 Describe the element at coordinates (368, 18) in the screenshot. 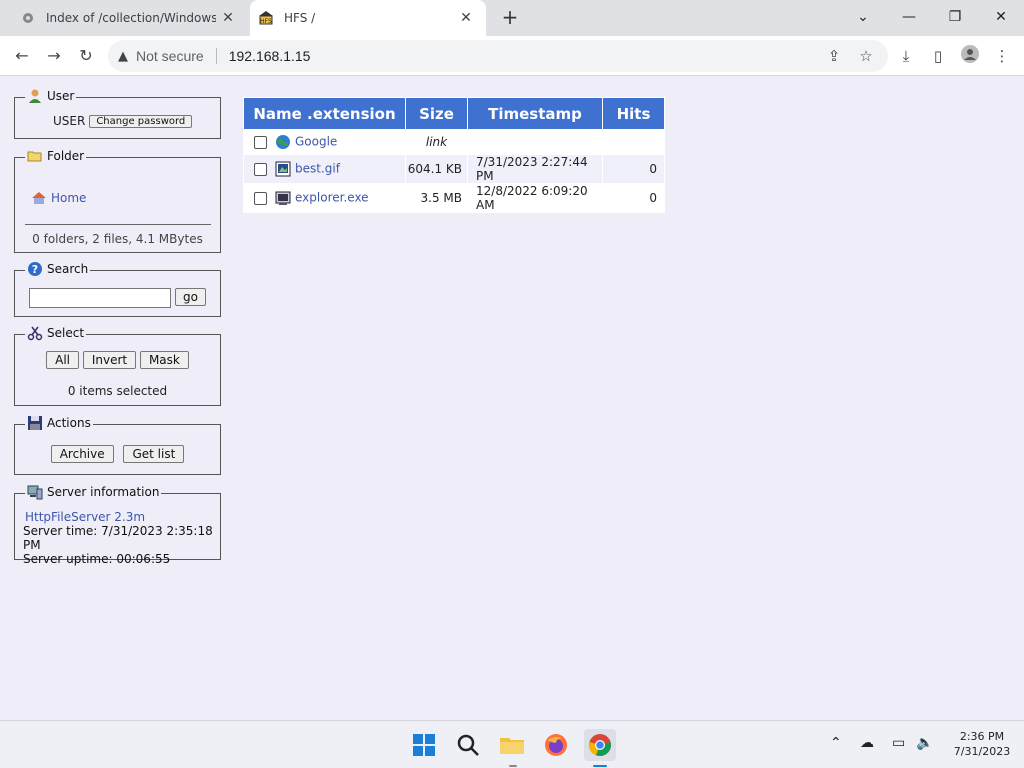

I see `tab-hfs: HFS HFS / ✕` at that location.